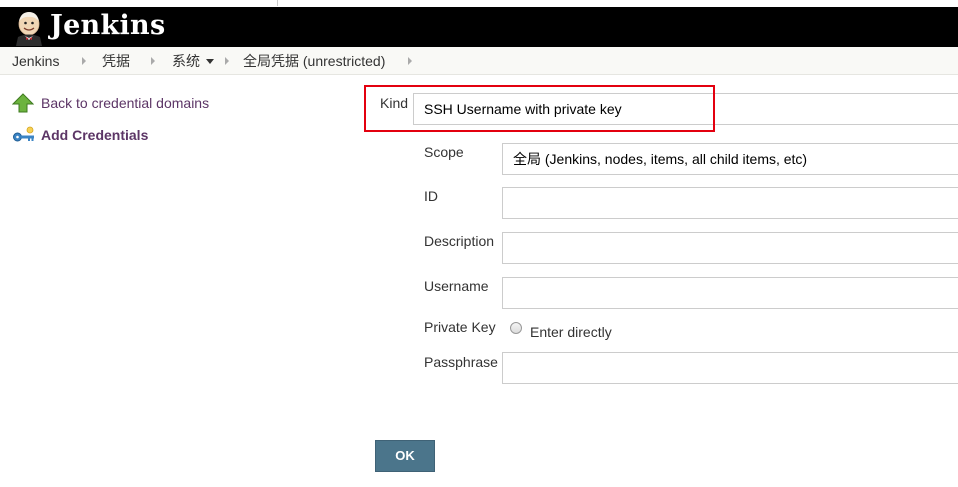  I want to click on sidebar-item-back-to-domains: Back to credential domains, so click(117, 104).